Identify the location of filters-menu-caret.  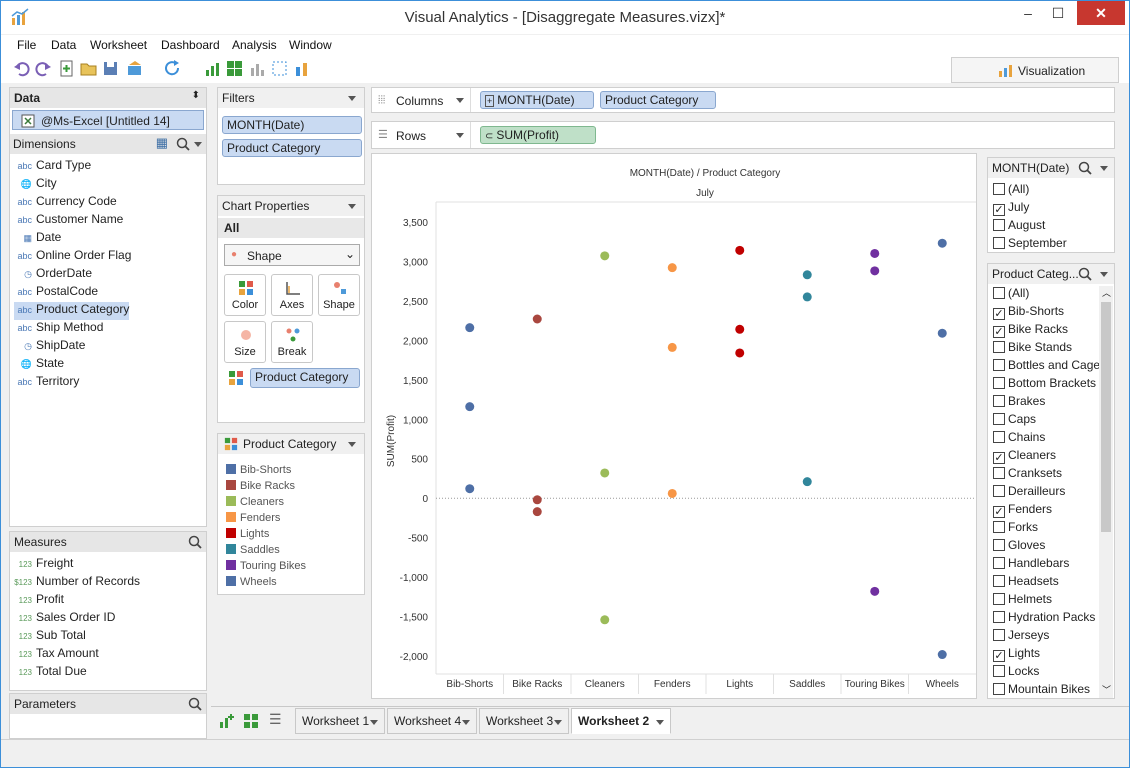
(352, 98).